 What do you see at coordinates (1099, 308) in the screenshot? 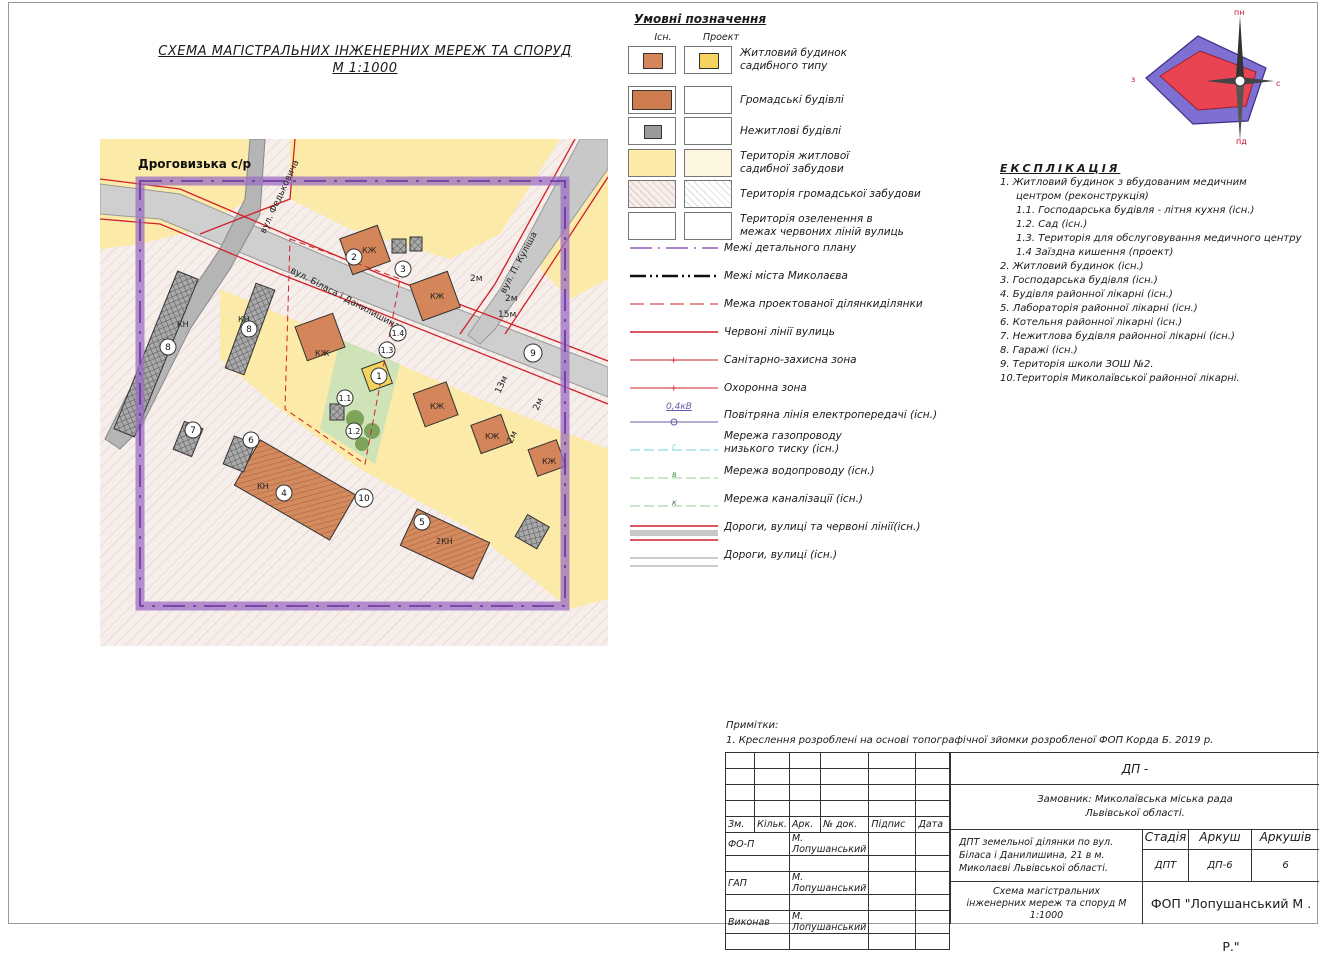
I see `explication-item: 5. Лабораторія районної лікарні (існ.)` at bounding box center [1099, 308].